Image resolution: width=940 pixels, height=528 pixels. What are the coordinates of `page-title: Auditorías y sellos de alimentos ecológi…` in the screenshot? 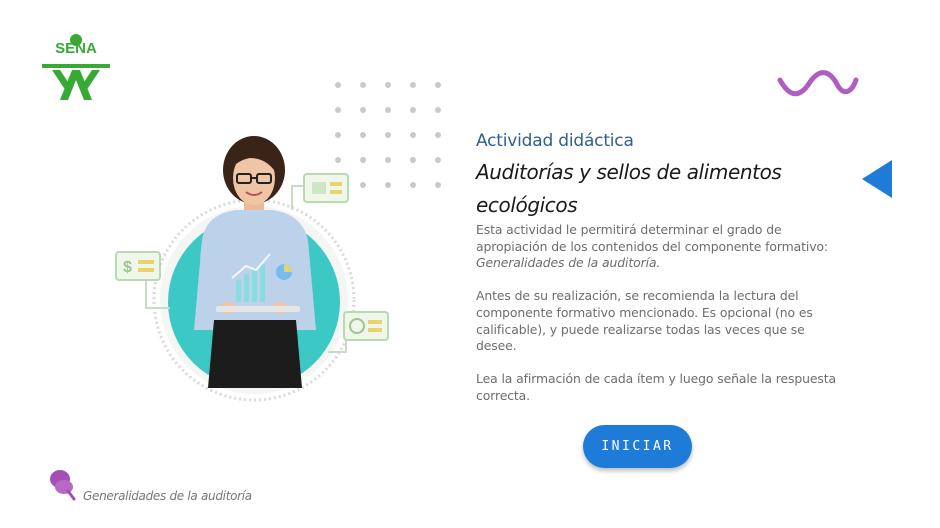 It's located at (629, 188).